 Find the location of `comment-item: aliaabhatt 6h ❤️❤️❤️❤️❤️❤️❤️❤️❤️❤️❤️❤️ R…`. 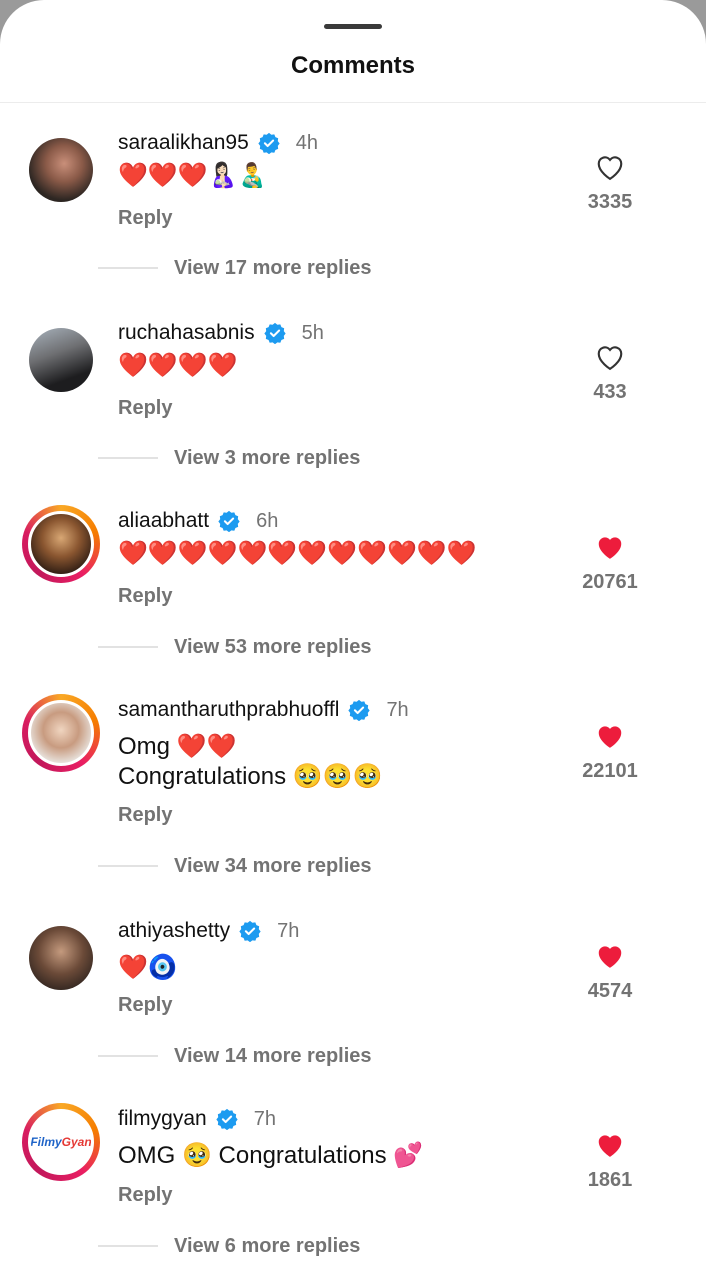

comment-item: aliaabhatt 6h ❤️❤️❤️❤️❤️❤️❤️❤️❤️❤️❤️❤️ R… is located at coordinates (353, 595).